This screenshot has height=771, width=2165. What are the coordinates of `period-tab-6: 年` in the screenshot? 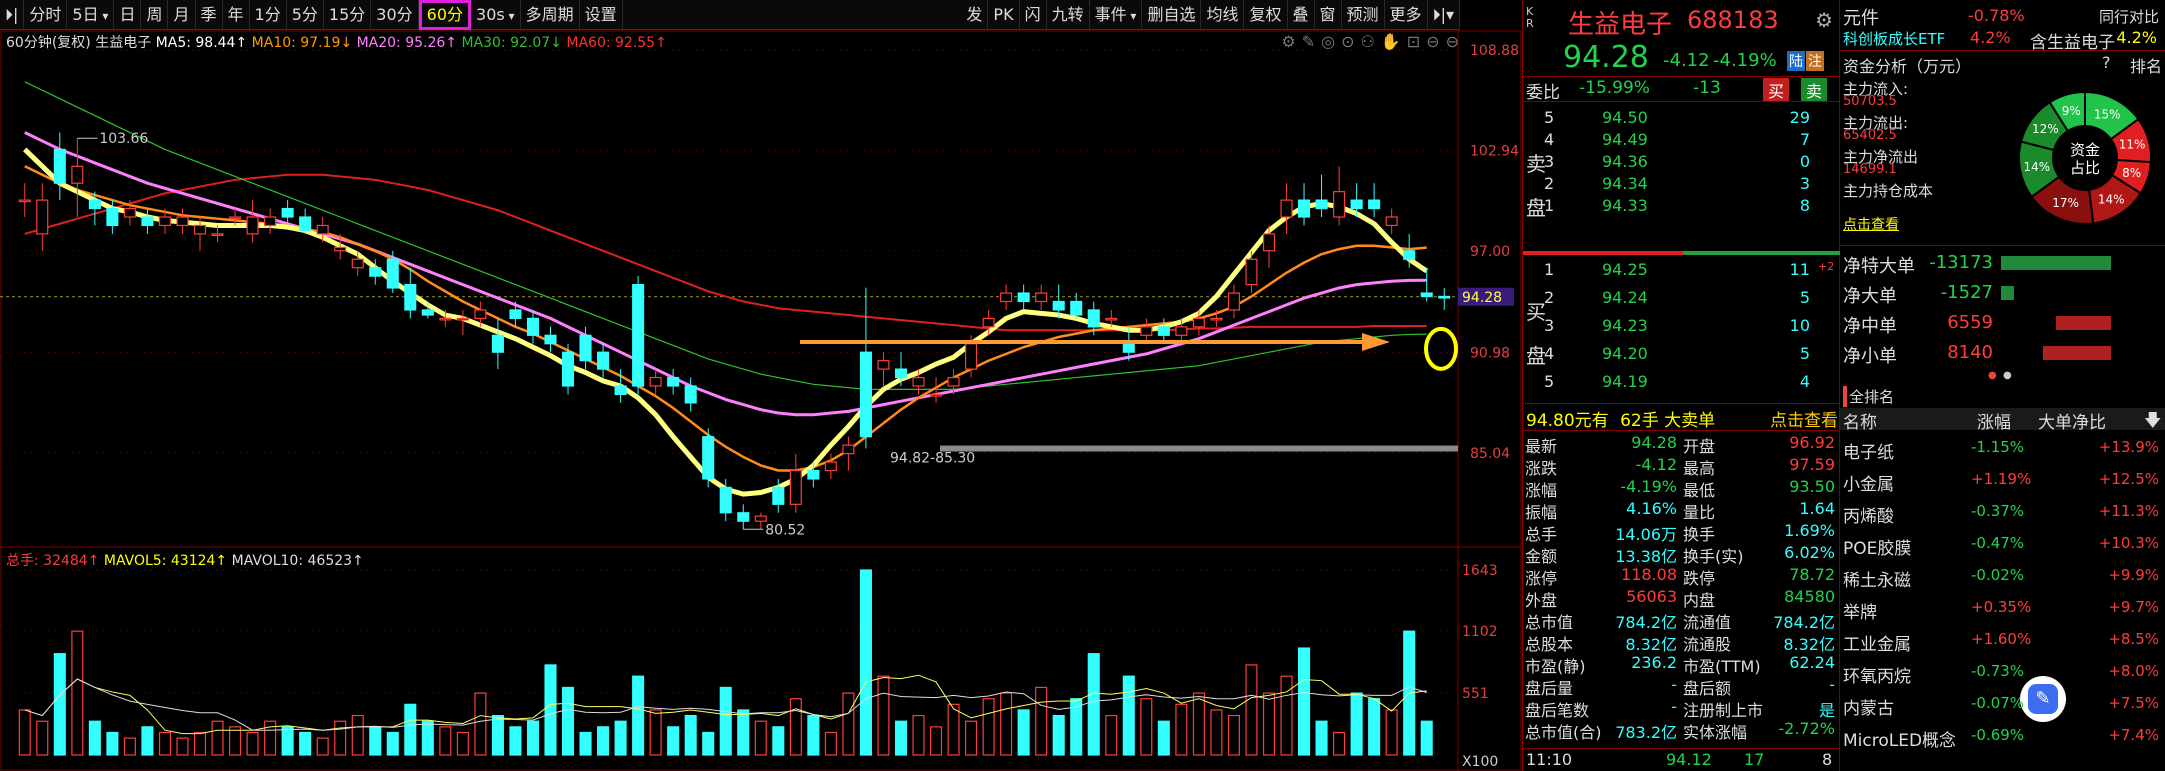 It's located at (236, 15).